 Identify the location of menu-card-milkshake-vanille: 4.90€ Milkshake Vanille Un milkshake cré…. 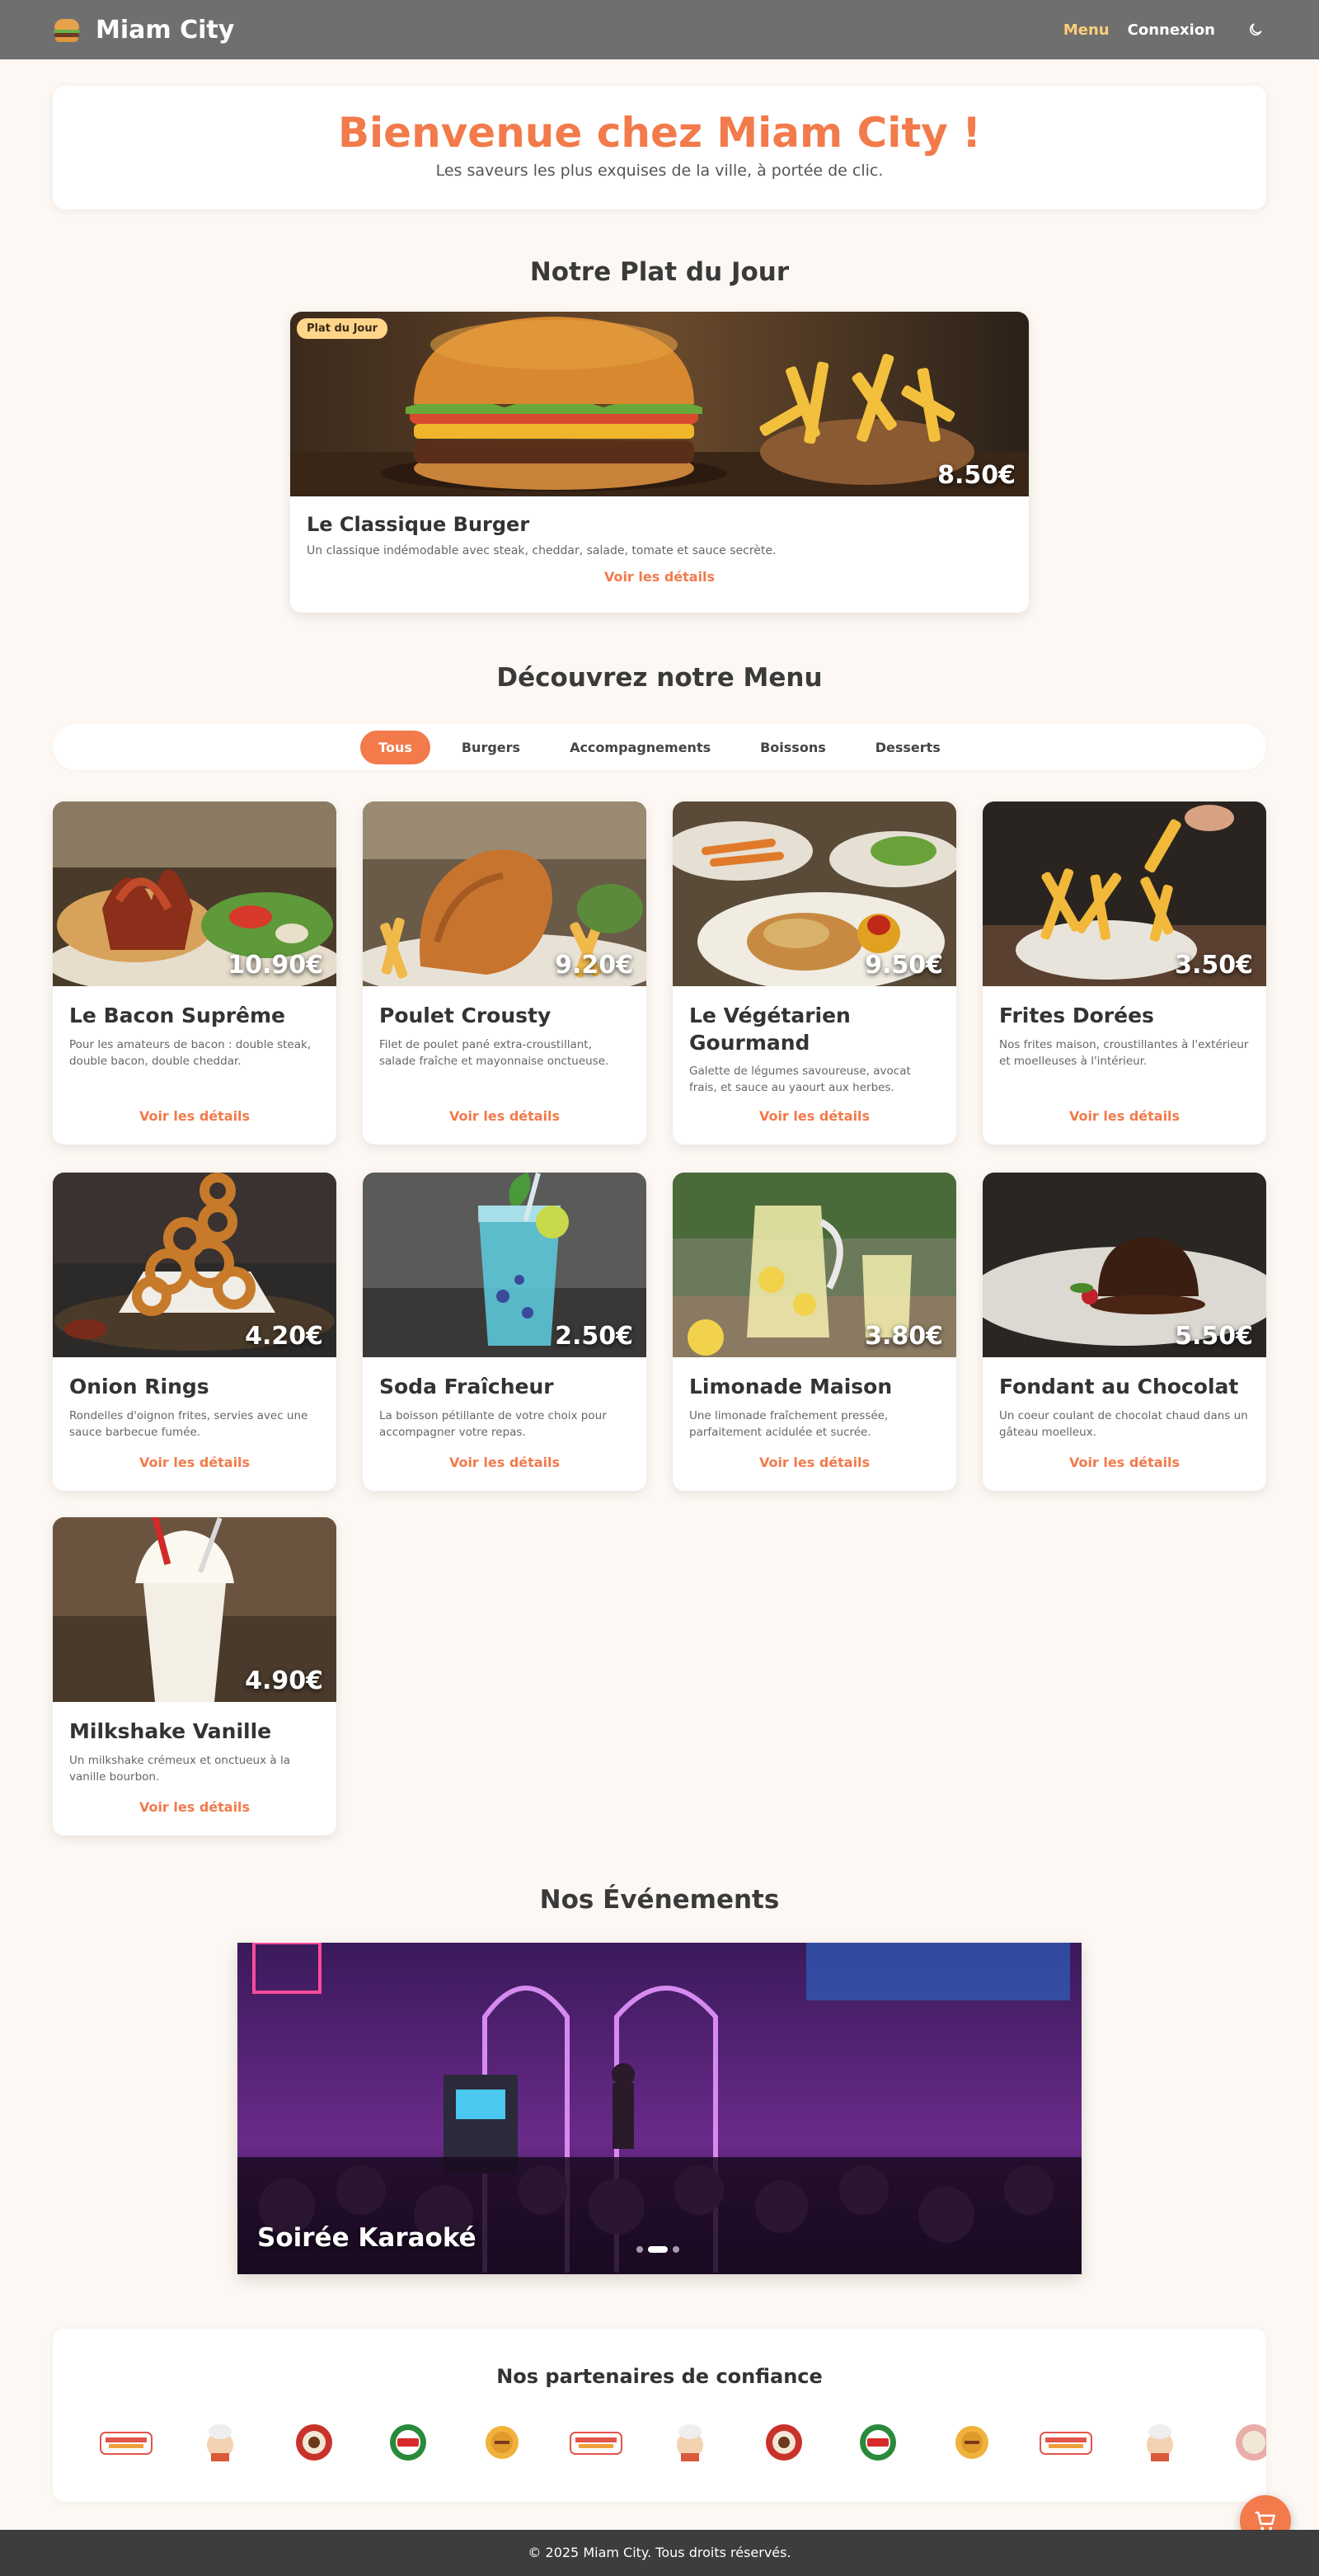
(194, 1676).